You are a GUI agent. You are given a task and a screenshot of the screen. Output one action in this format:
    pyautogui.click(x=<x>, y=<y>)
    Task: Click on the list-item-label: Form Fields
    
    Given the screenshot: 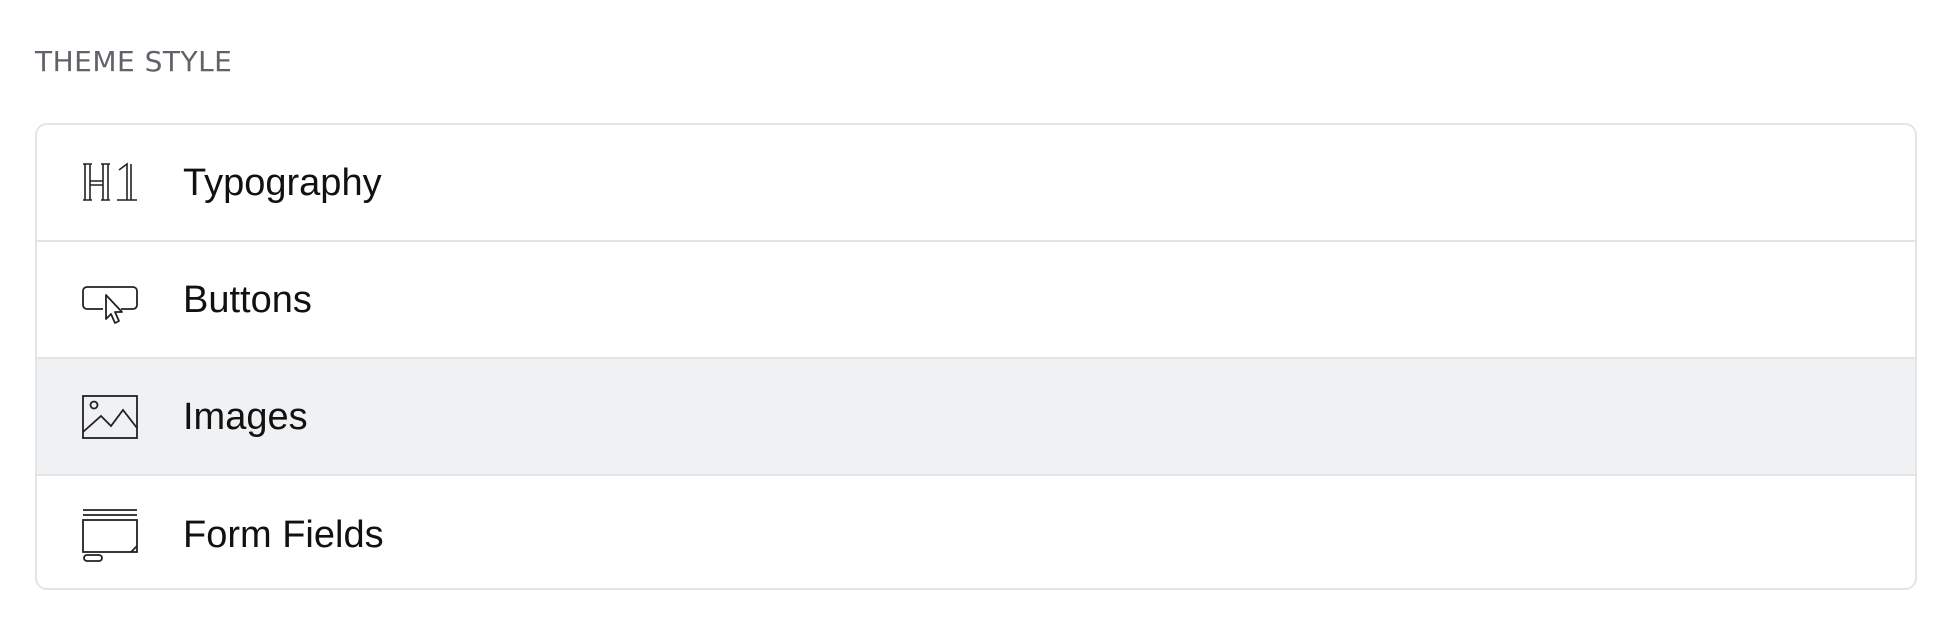 What is the action you would take?
    pyautogui.click(x=283, y=534)
    